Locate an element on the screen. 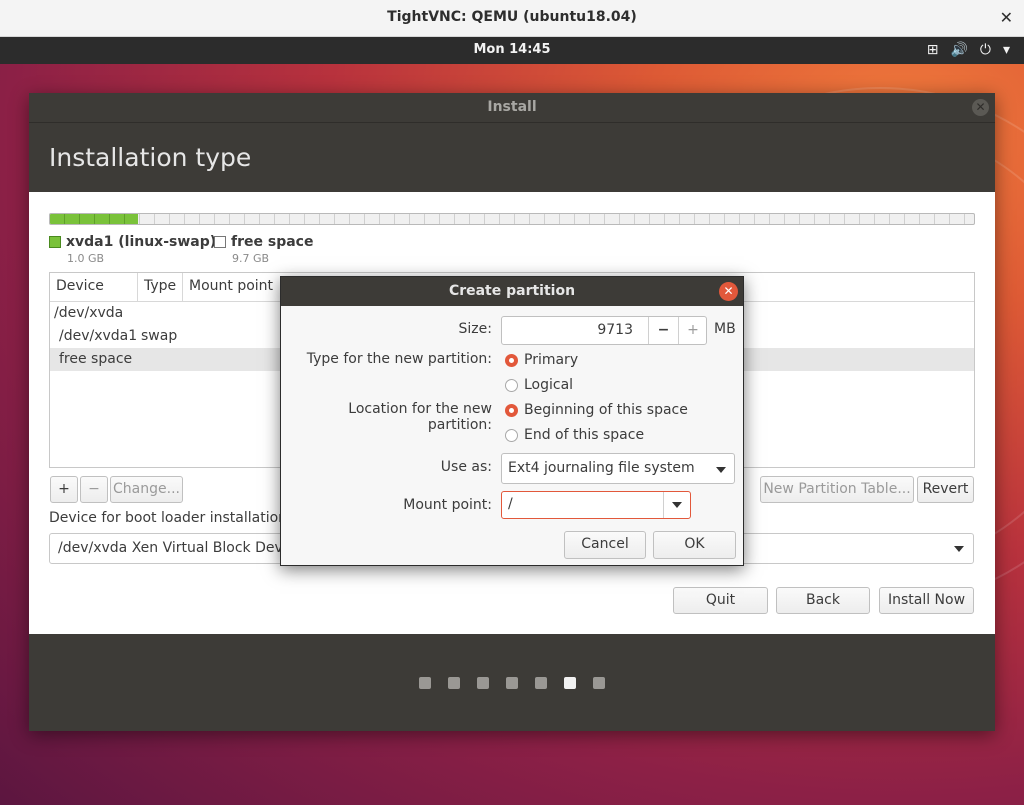  dialog-close-icon: ✕ is located at coordinates (728, 291).